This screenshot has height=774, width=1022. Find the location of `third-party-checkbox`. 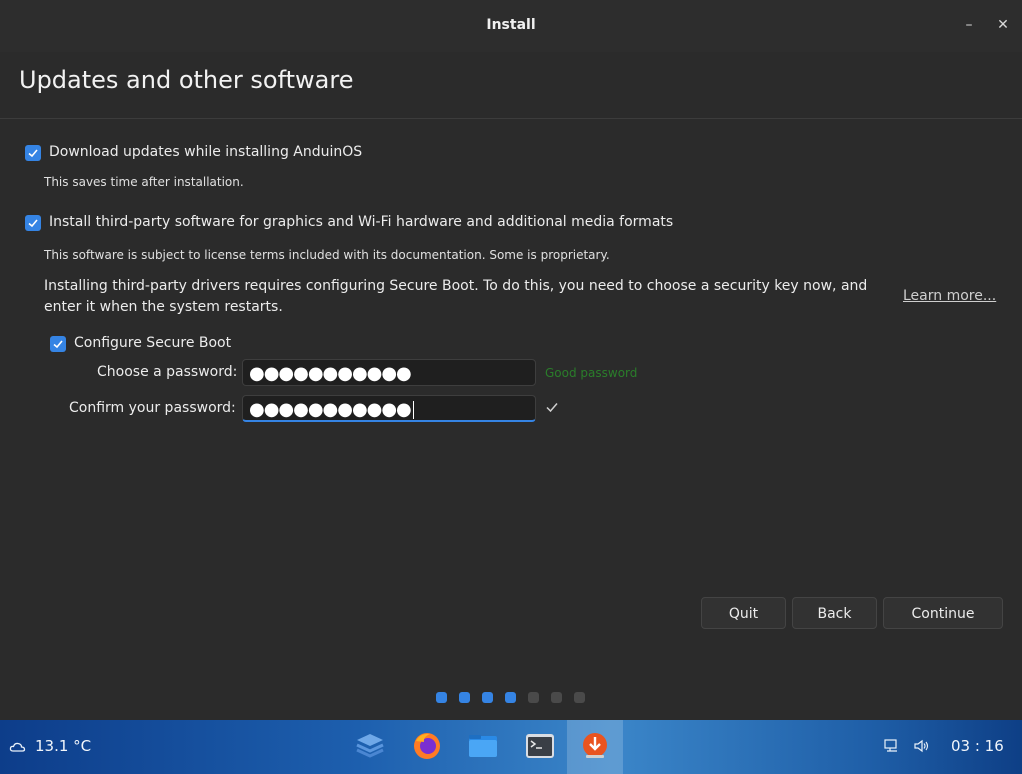

third-party-checkbox is located at coordinates (33, 223).